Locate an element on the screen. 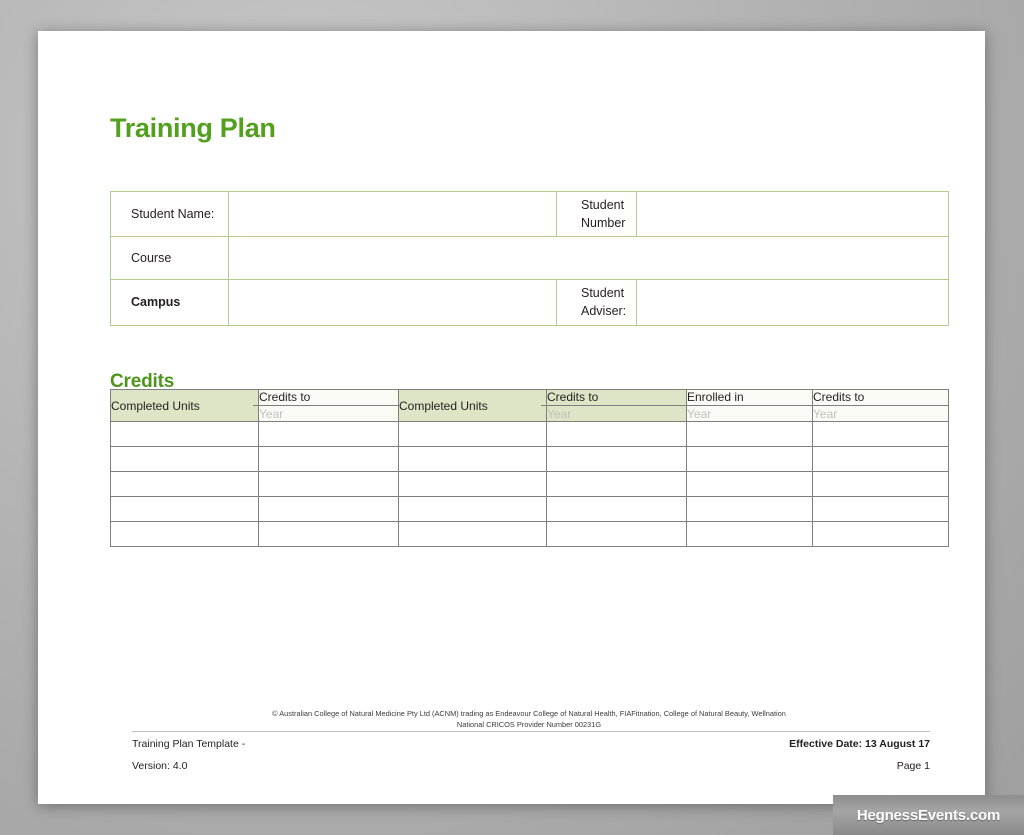 This screenshot has height=835, width=1024. student-adviser-label: Student Adviser: is located at coordinates (596, 302).